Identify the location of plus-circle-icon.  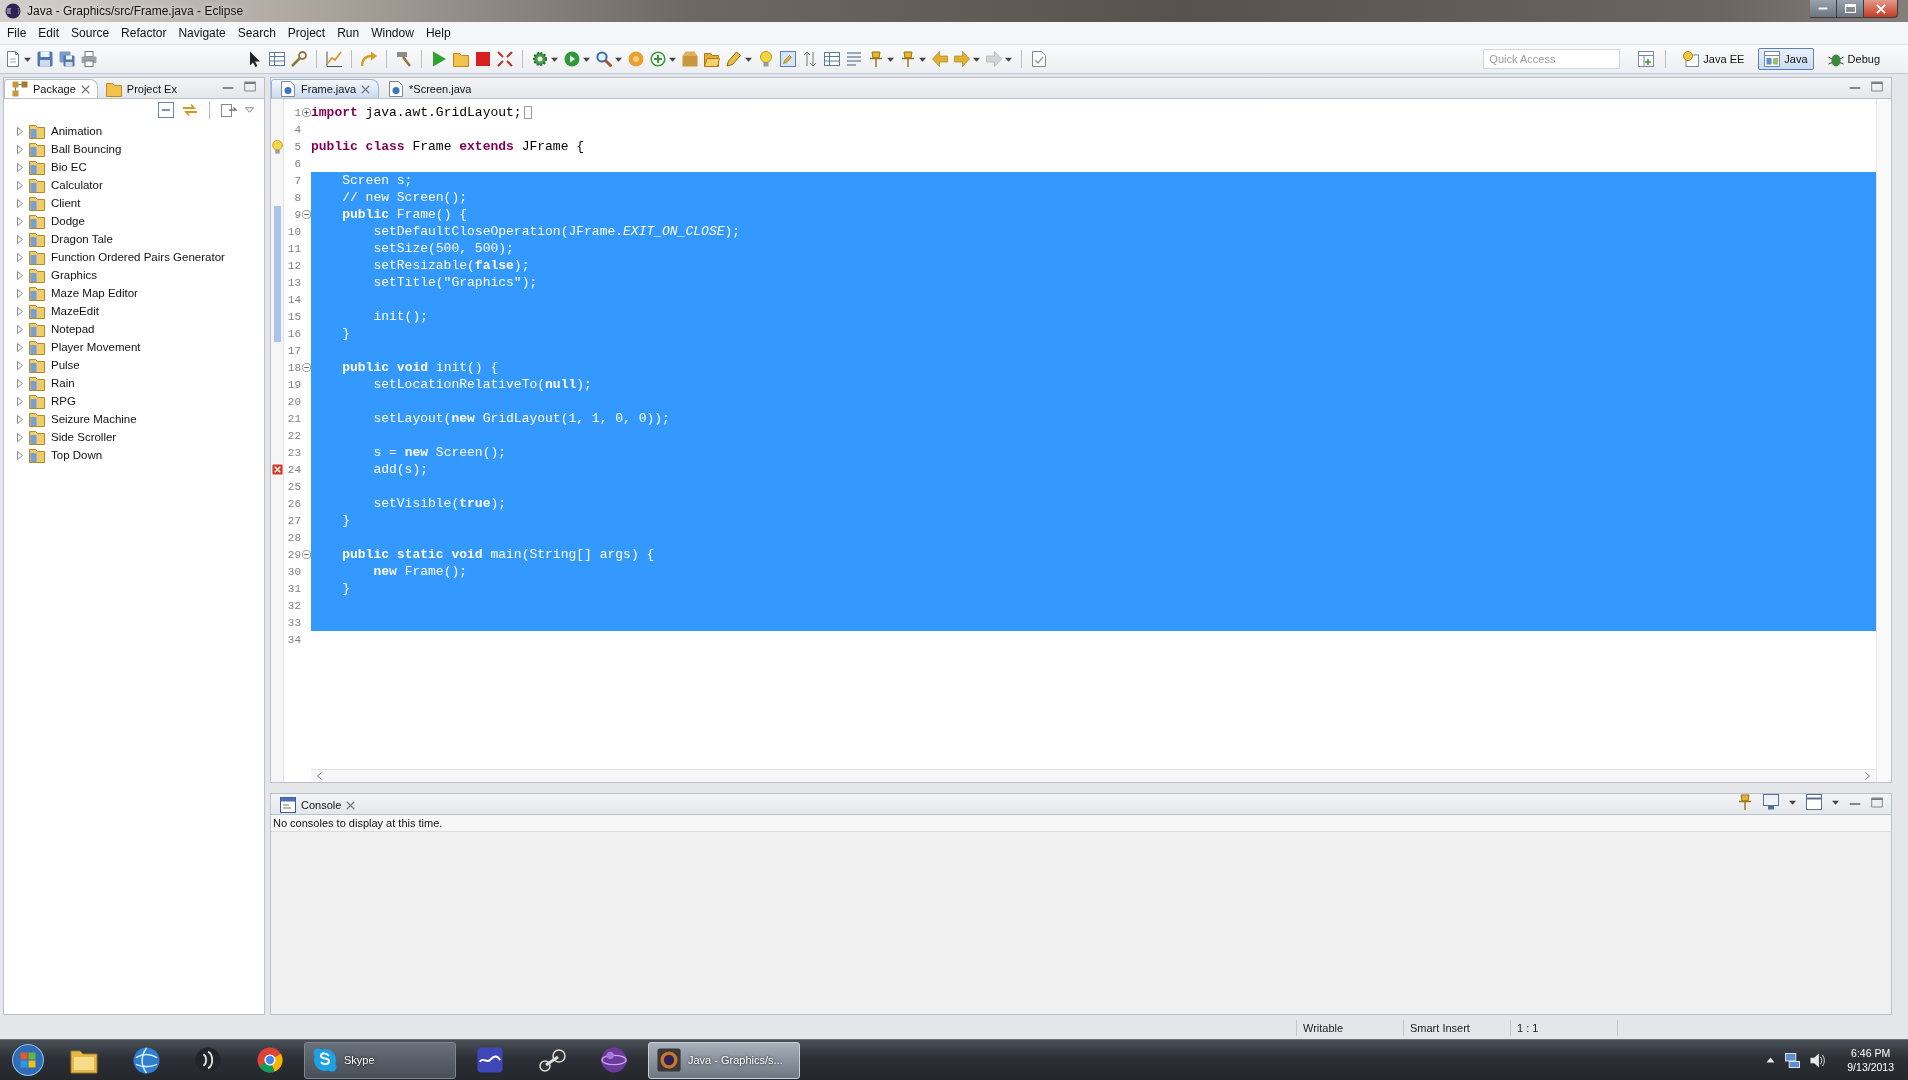
(306, 112).